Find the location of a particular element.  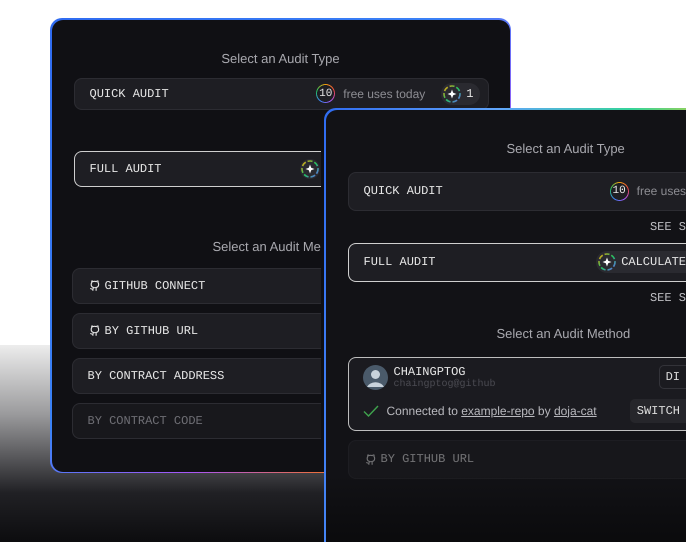

credit-badge: 1 is located at coordinates (460, 93).